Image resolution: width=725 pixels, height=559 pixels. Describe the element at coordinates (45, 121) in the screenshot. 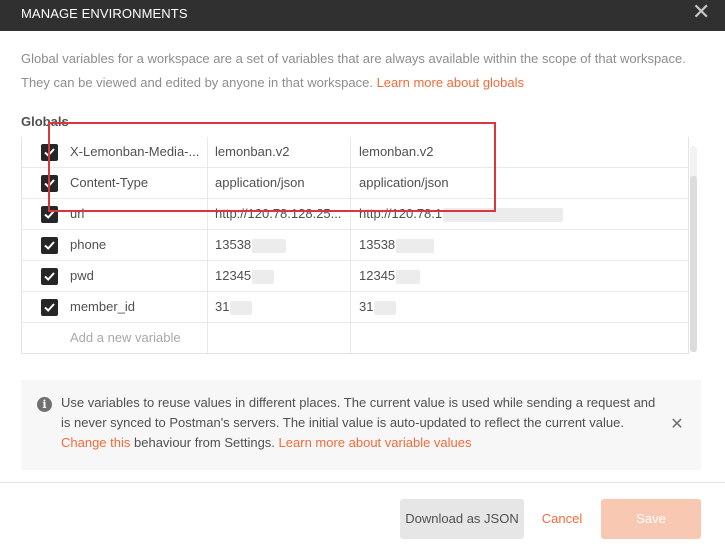

I see `globals-label: Globals` at that location.